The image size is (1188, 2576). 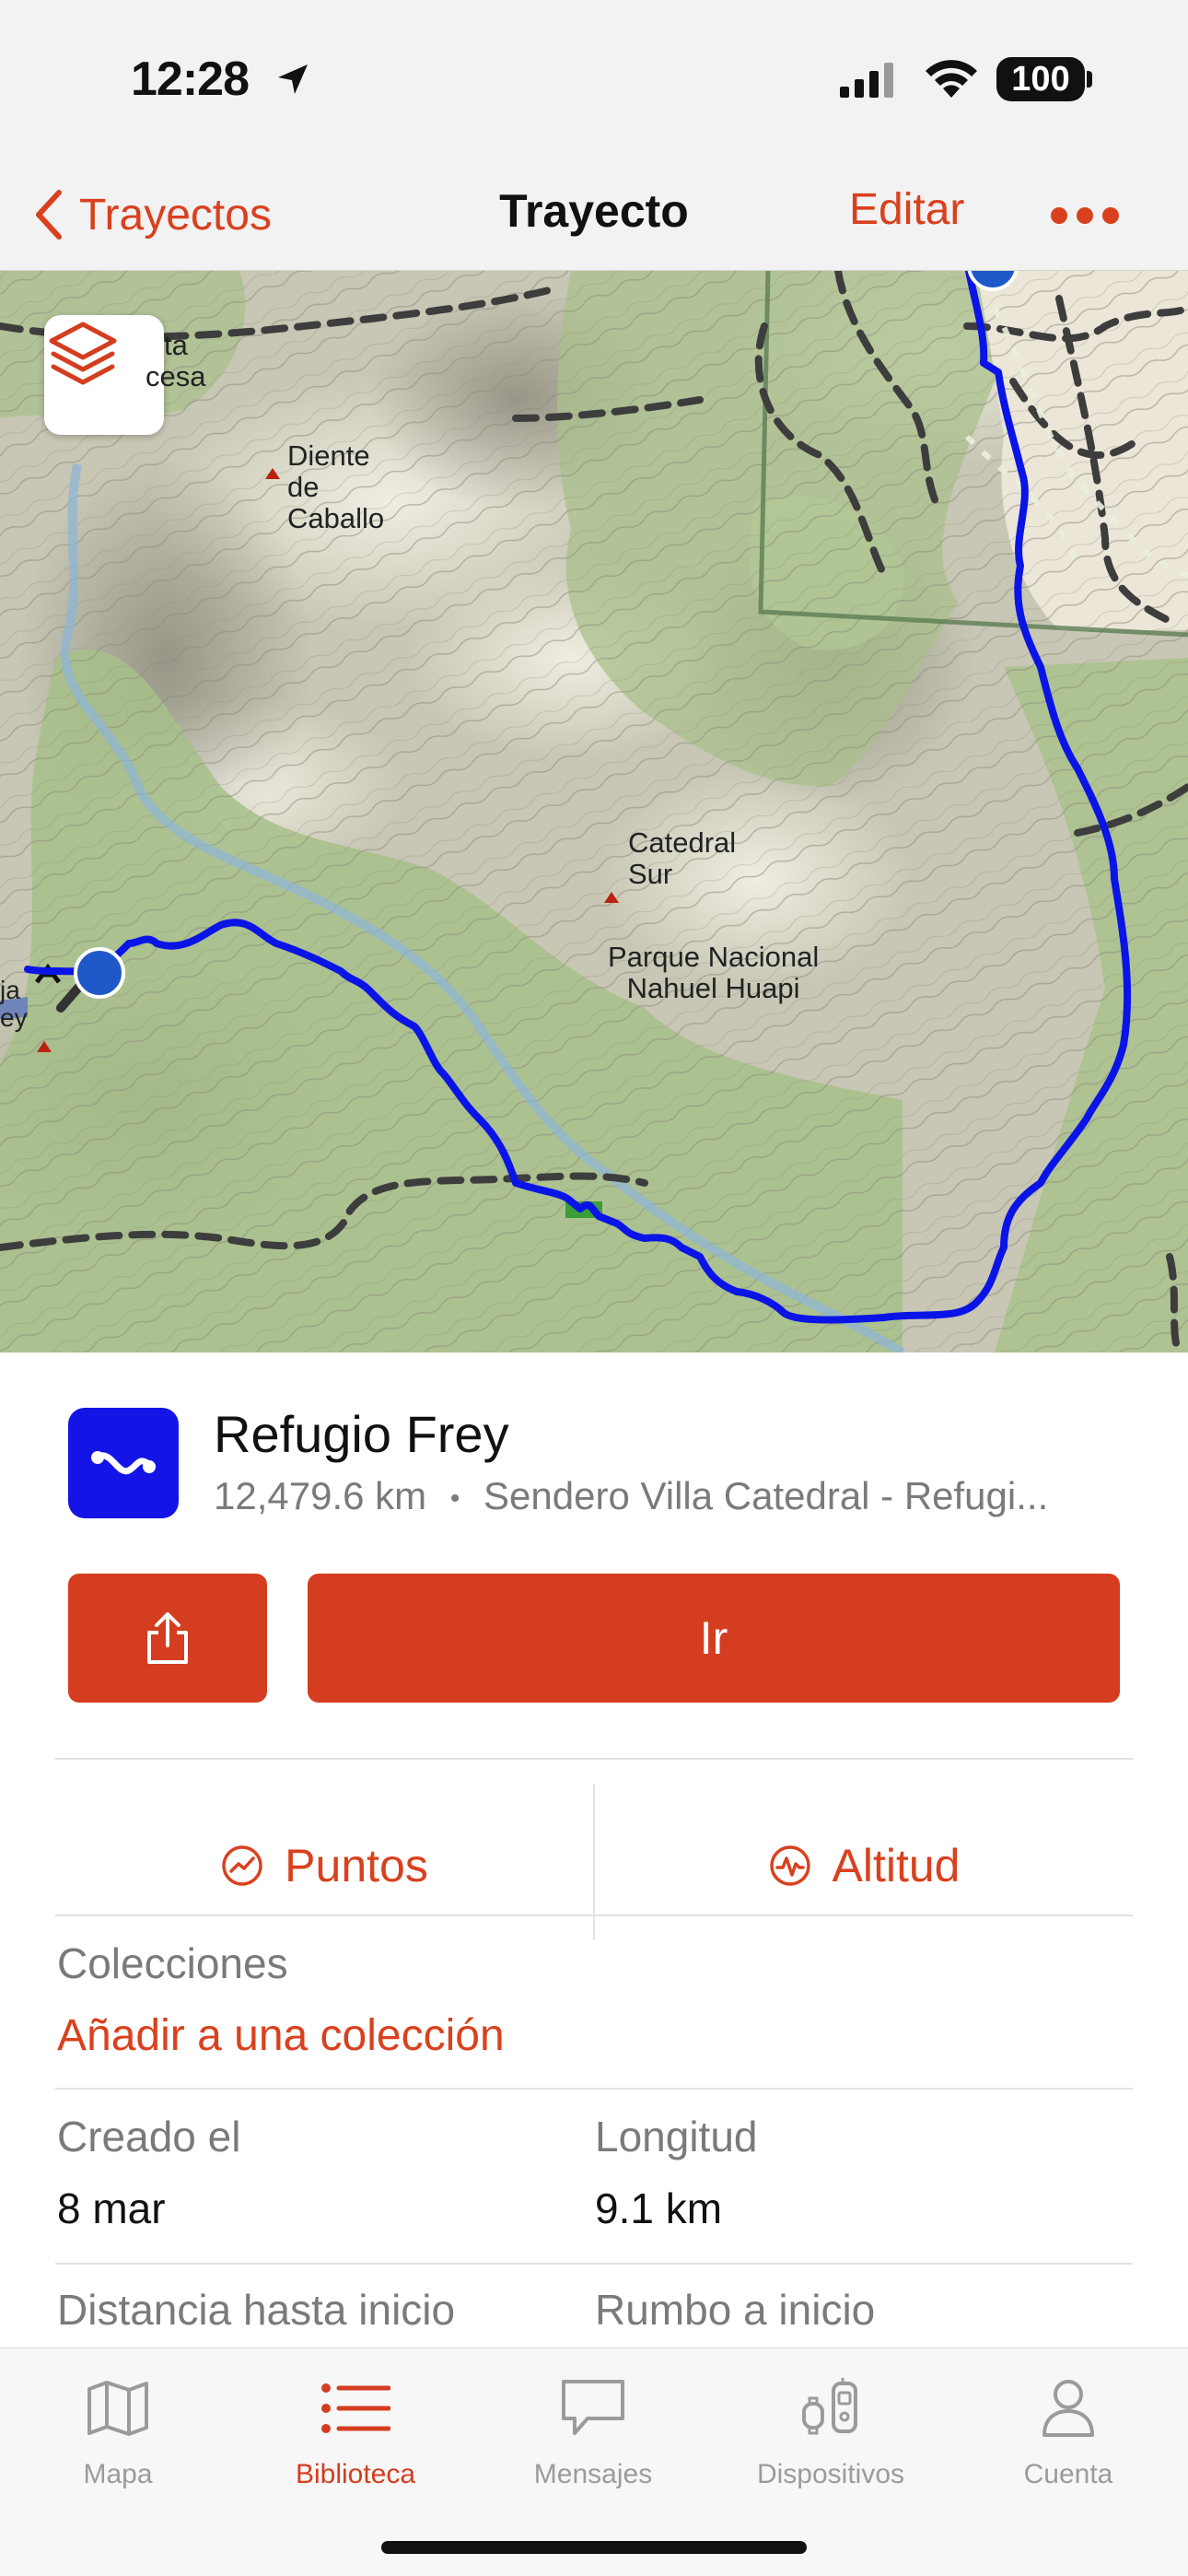 What do you see at coordinates (336, 486) in the screenshot?
I see `map-label-diente-de-caballo: Diente de Caballo` at bounding box center [336, 486].